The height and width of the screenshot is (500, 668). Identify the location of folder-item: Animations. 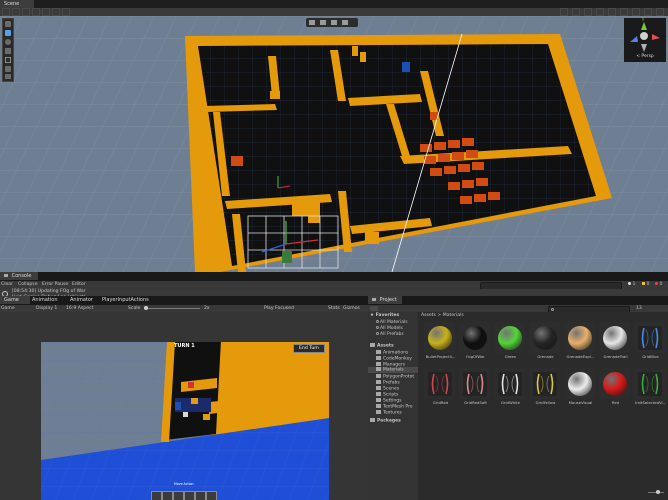
(392, 352).